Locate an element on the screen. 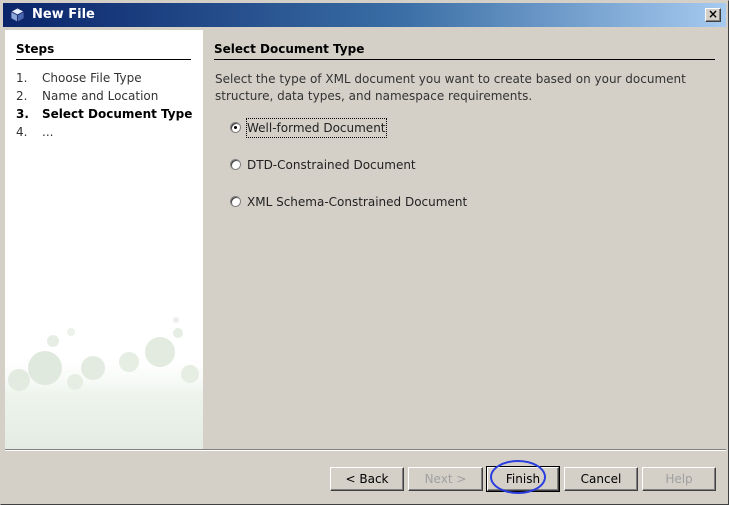 This screenshot has width=729, height=505. radio-label: Well-formed Document is located at coordinates (316, 128).